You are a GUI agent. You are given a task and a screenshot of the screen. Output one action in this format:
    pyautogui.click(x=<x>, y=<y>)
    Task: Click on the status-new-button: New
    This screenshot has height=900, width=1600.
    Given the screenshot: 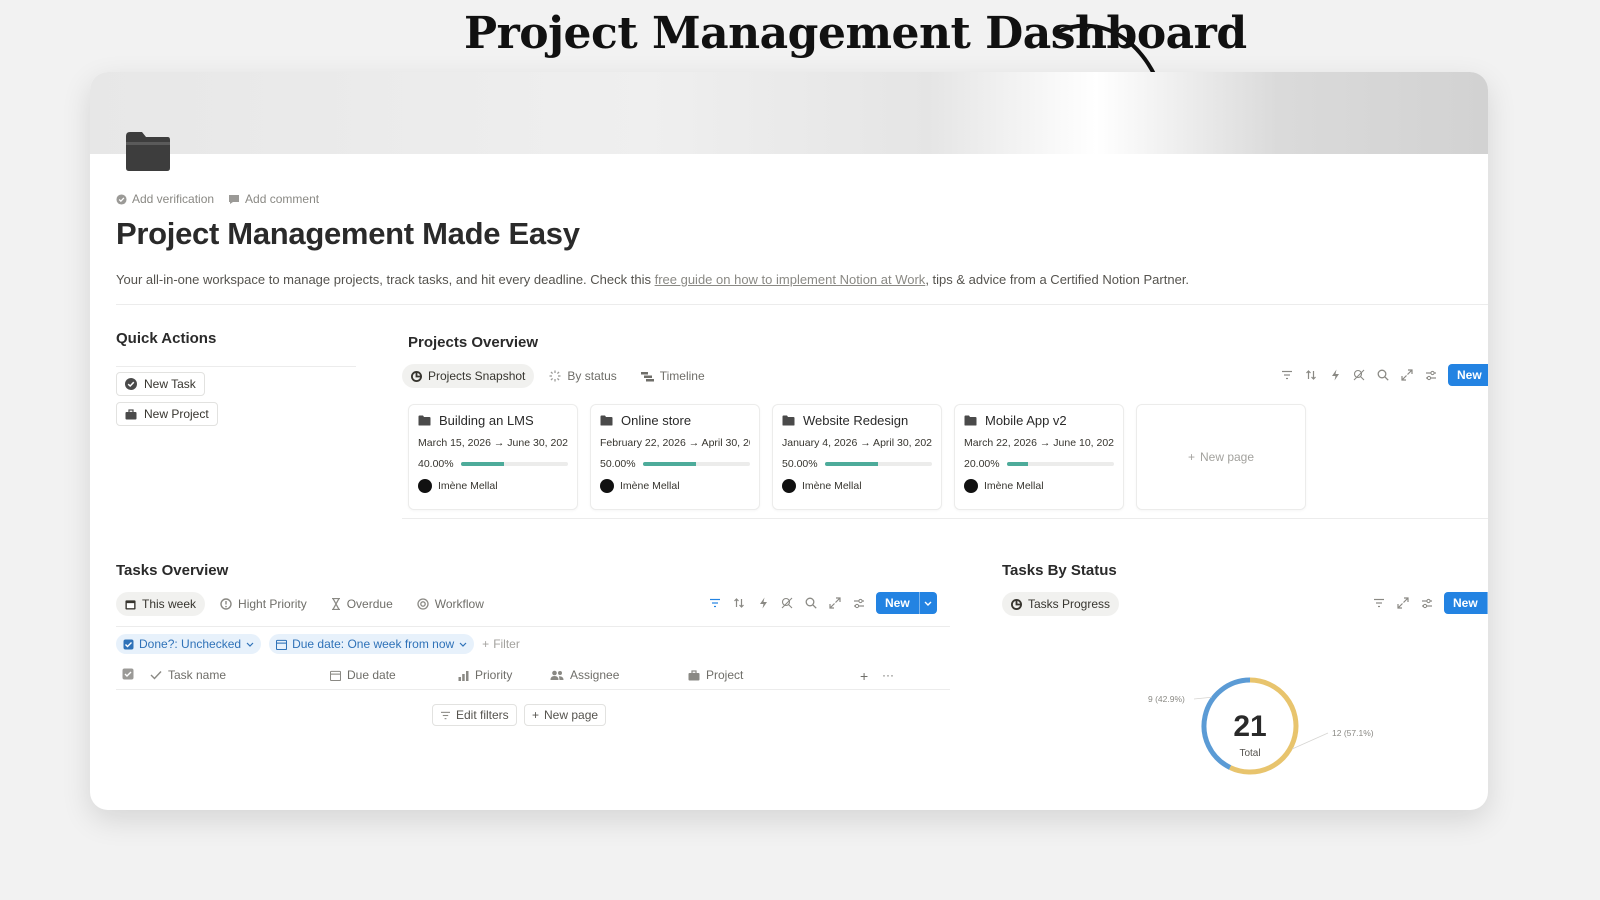 What is the action you would take?
    pyautogui.click(x=1466, y=603)
    